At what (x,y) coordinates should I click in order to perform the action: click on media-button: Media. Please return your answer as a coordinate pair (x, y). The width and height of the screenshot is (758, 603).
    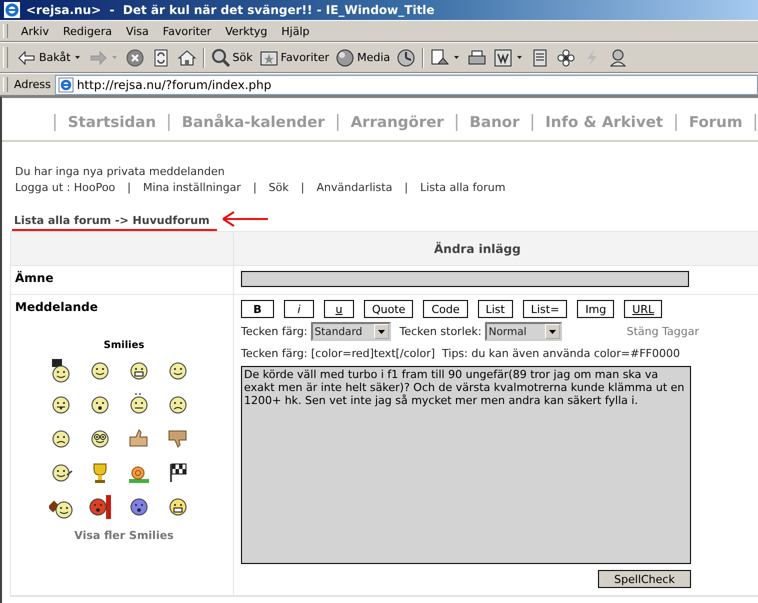
    Looking at the image, I should click on (363, 58).